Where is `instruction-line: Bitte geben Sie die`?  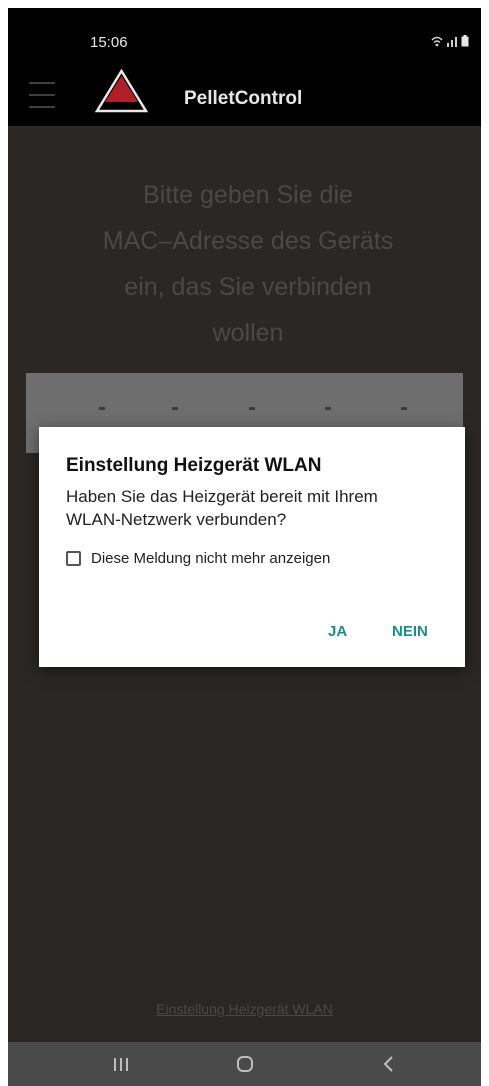 instruction-line: Bitte geben Sie die is located at coordinates (248, 195).